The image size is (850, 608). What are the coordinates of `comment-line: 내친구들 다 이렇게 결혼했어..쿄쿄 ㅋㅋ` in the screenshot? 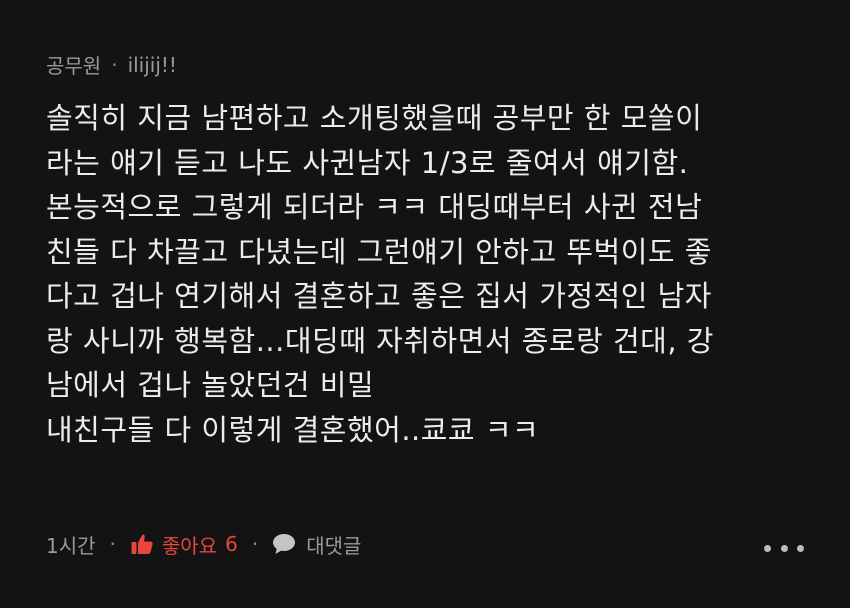 It's located at (293, 429).